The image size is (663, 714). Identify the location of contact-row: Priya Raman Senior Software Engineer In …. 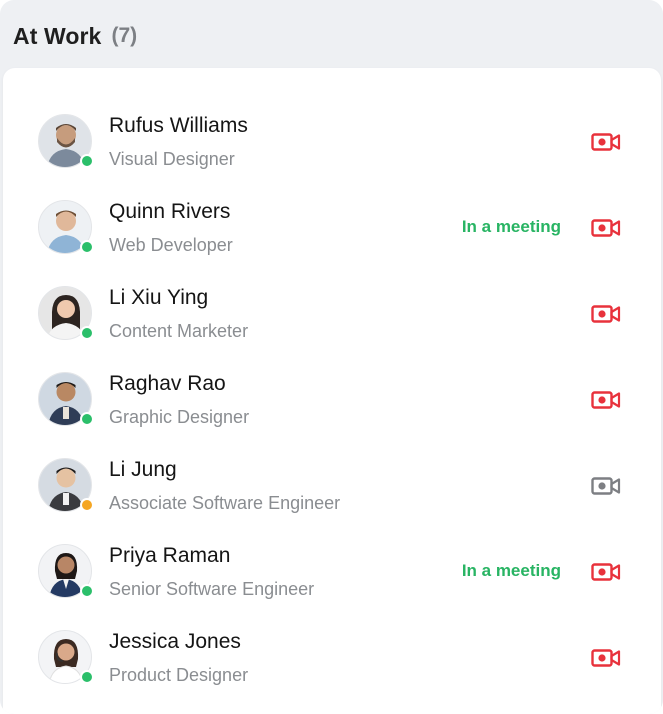
(332, 571).